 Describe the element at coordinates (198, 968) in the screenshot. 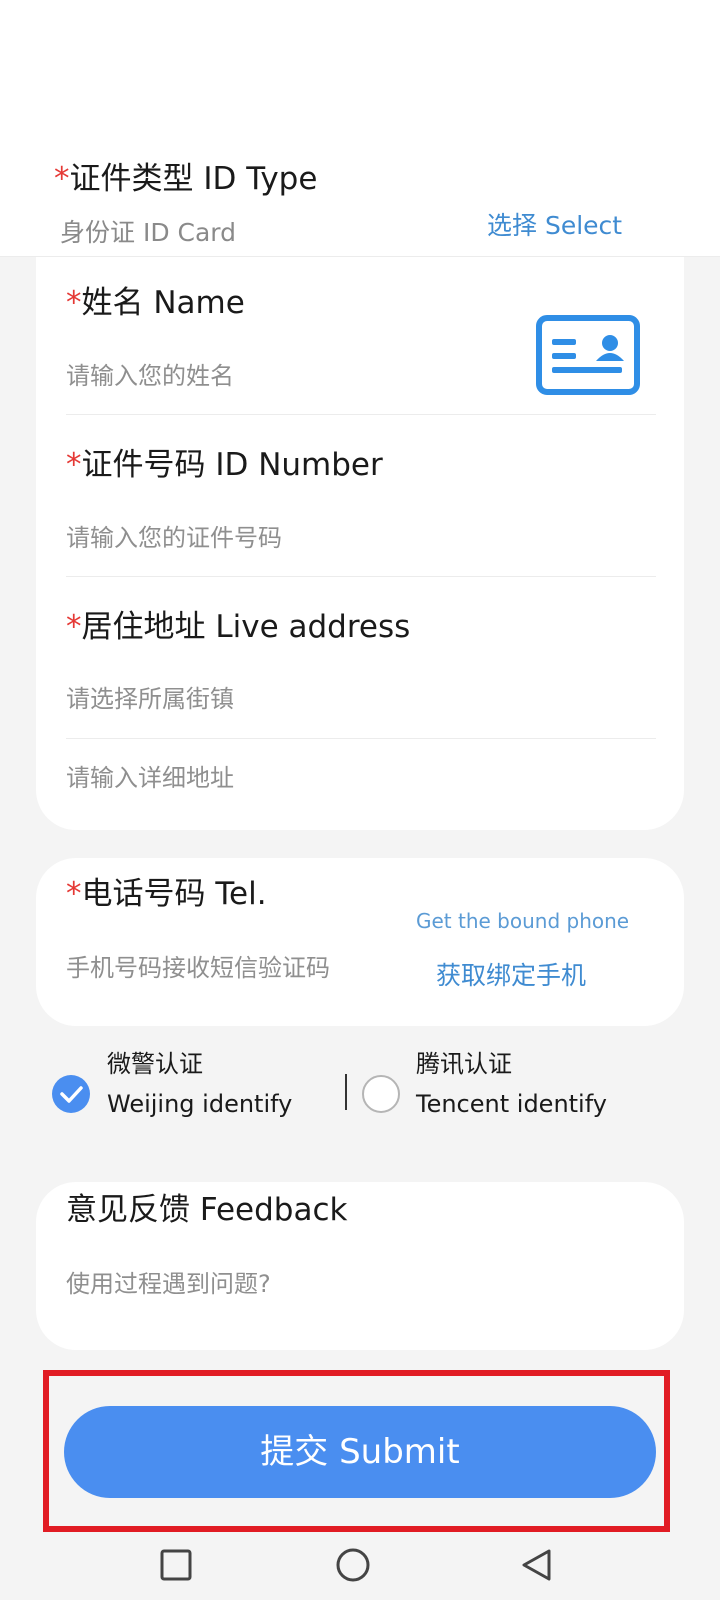

I see `tel-input: 手机号码接收短信验证码` at that location.